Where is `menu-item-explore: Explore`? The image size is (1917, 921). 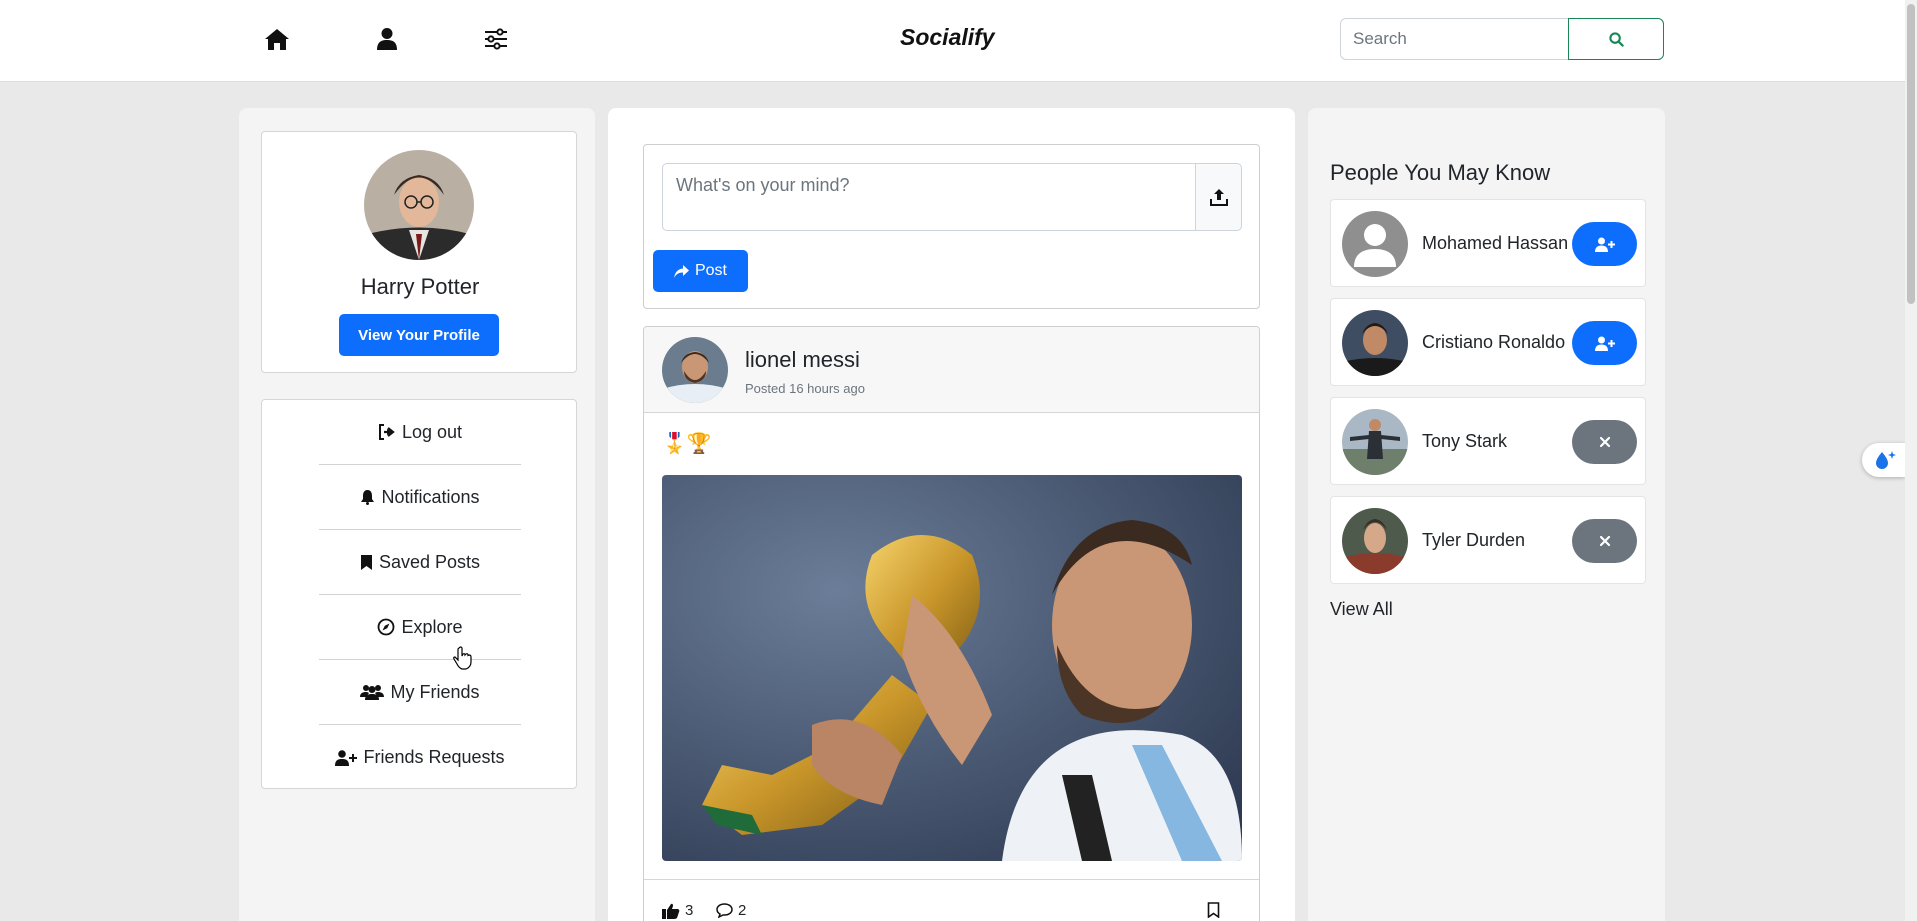 menu-item-explore: Explore is located at coordinates (420, 627).